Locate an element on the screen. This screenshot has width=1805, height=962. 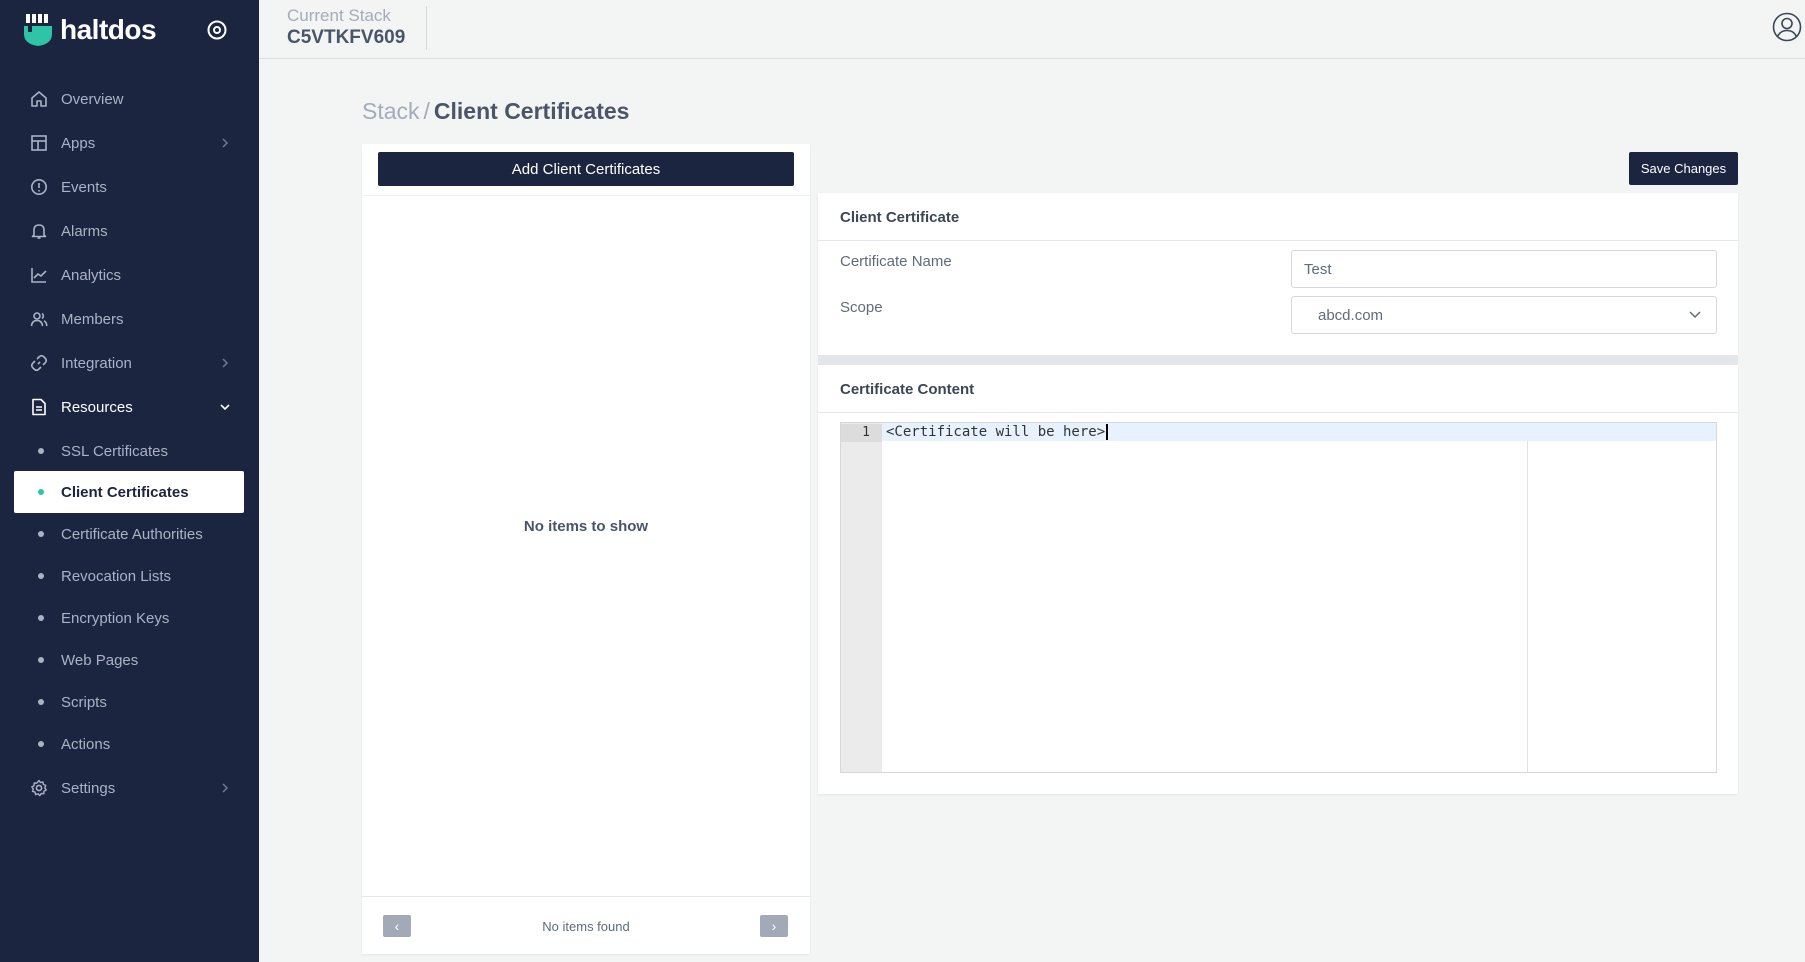
next-page-button: › is located at coordinates (774, 926).